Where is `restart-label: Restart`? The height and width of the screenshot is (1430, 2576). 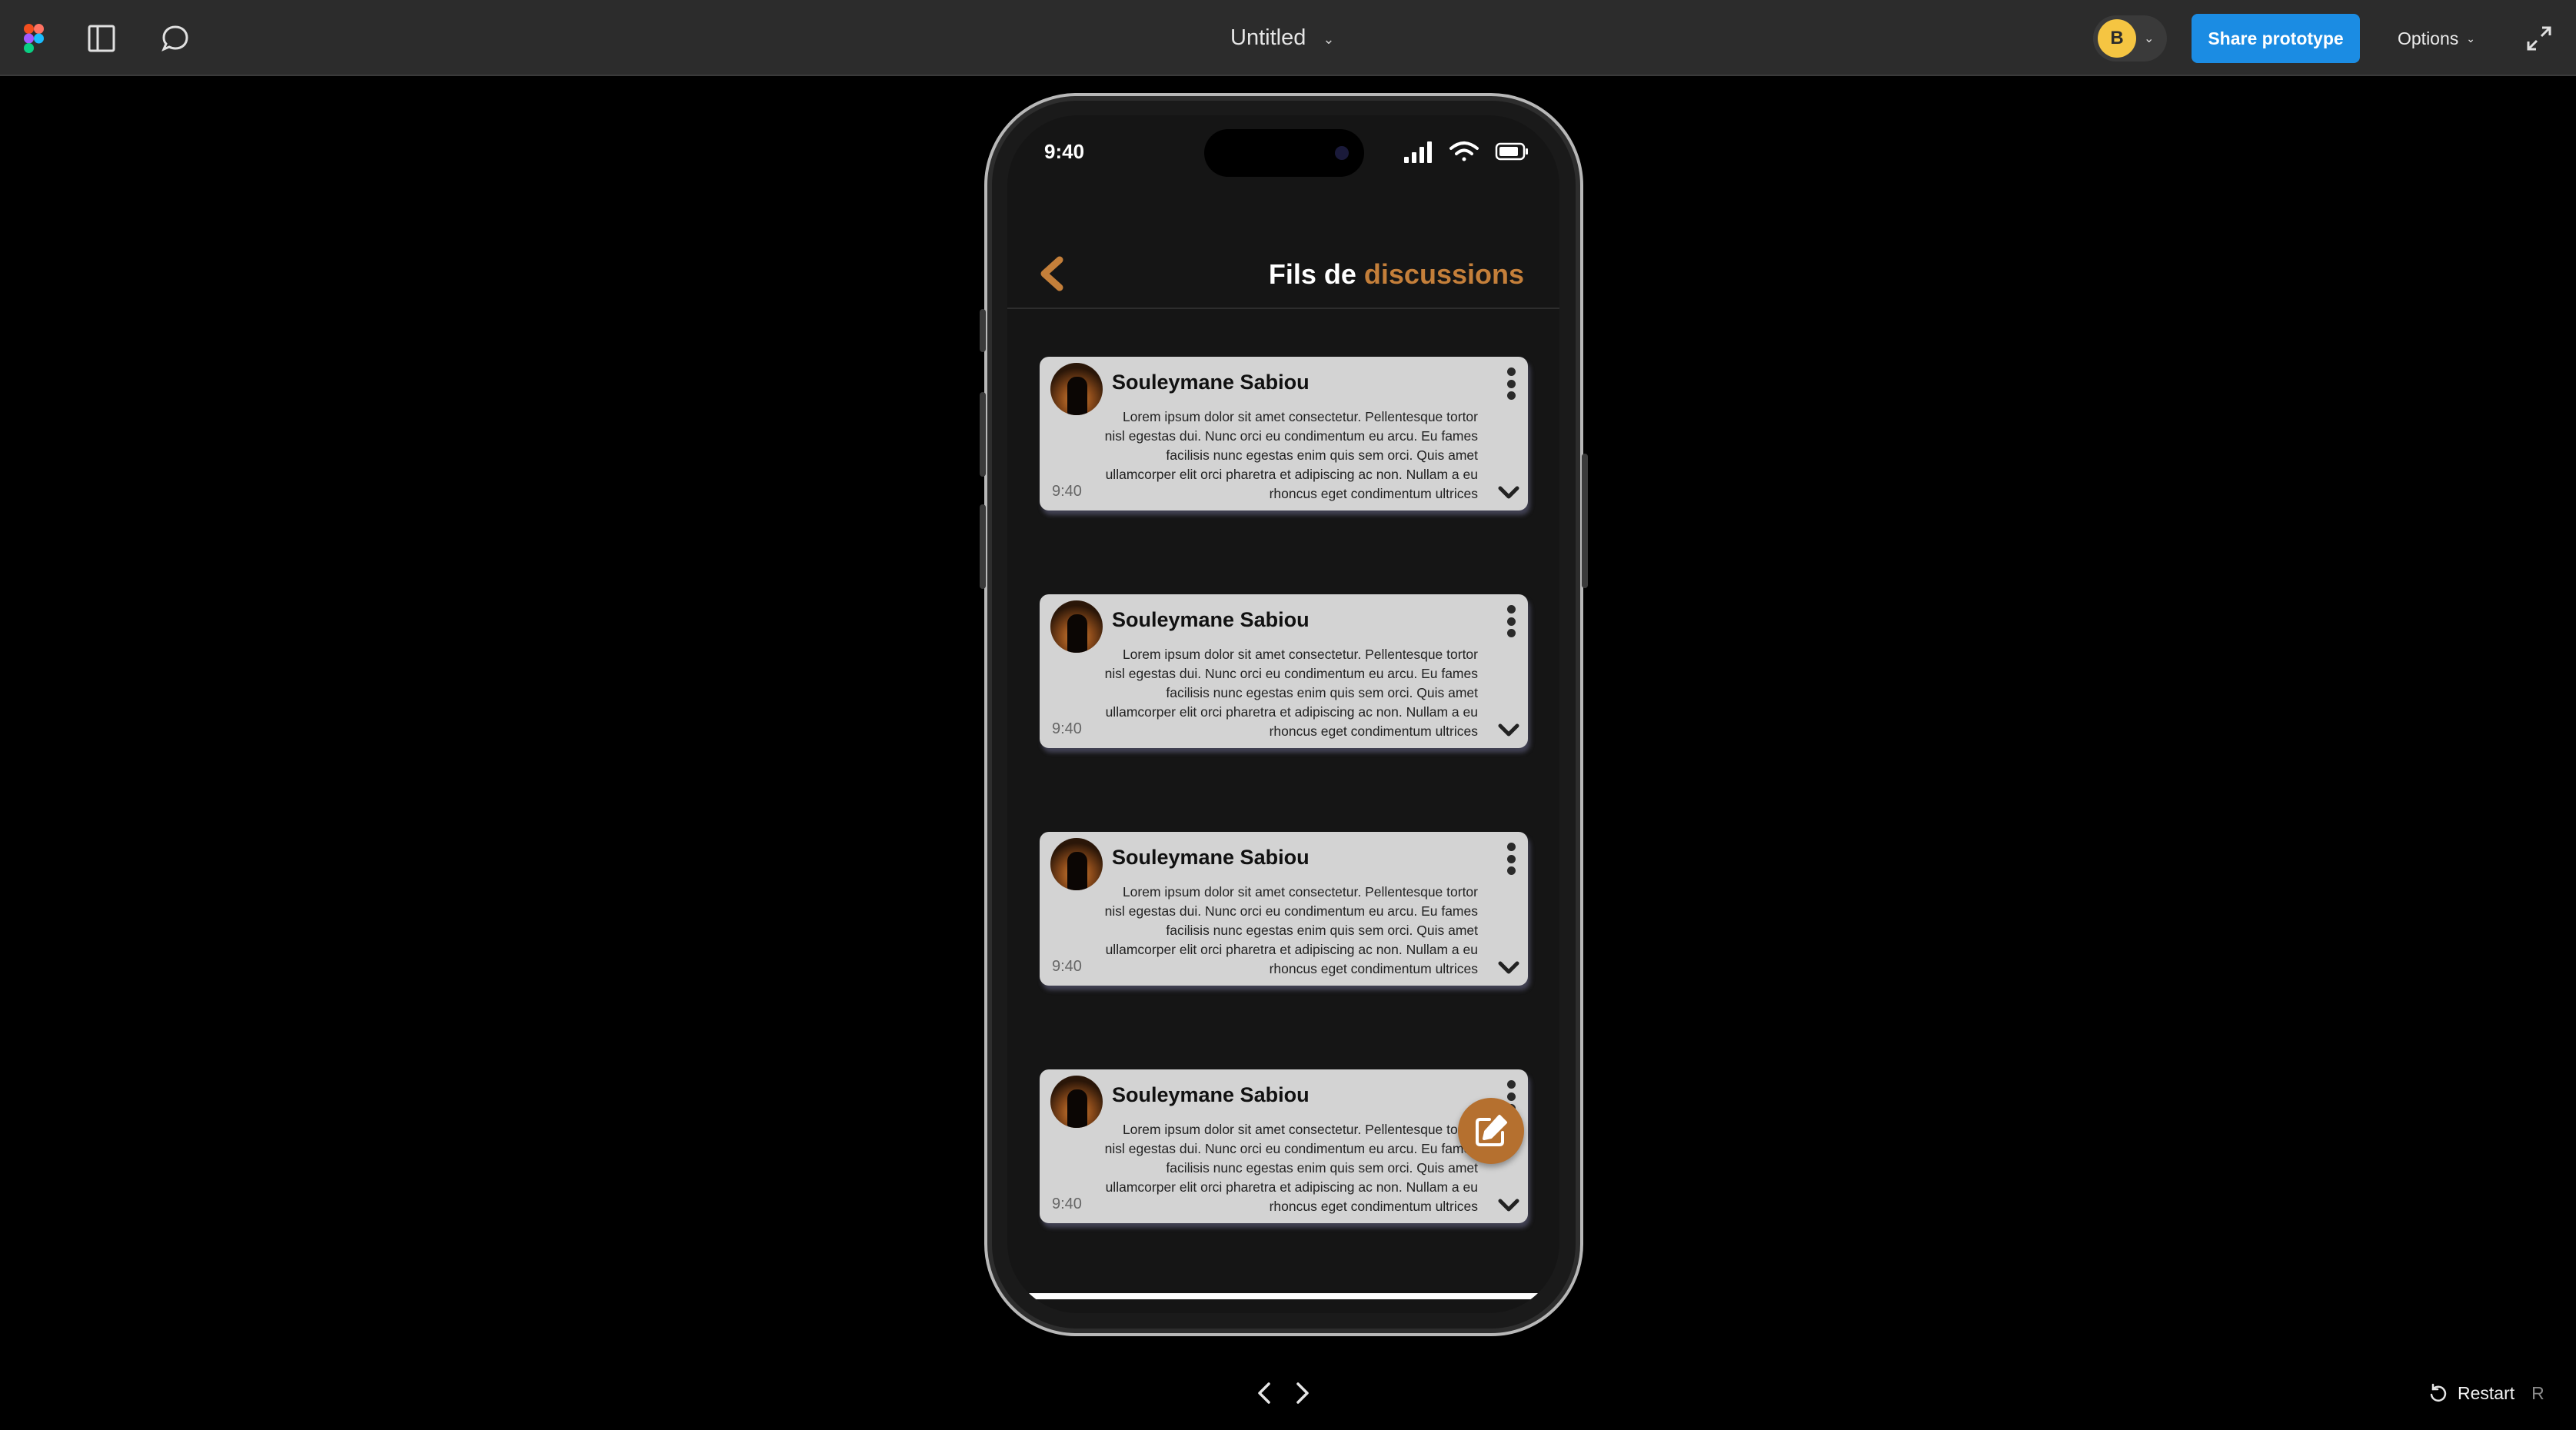
restart-label: Restart is located at coordinates (2486, 1392).